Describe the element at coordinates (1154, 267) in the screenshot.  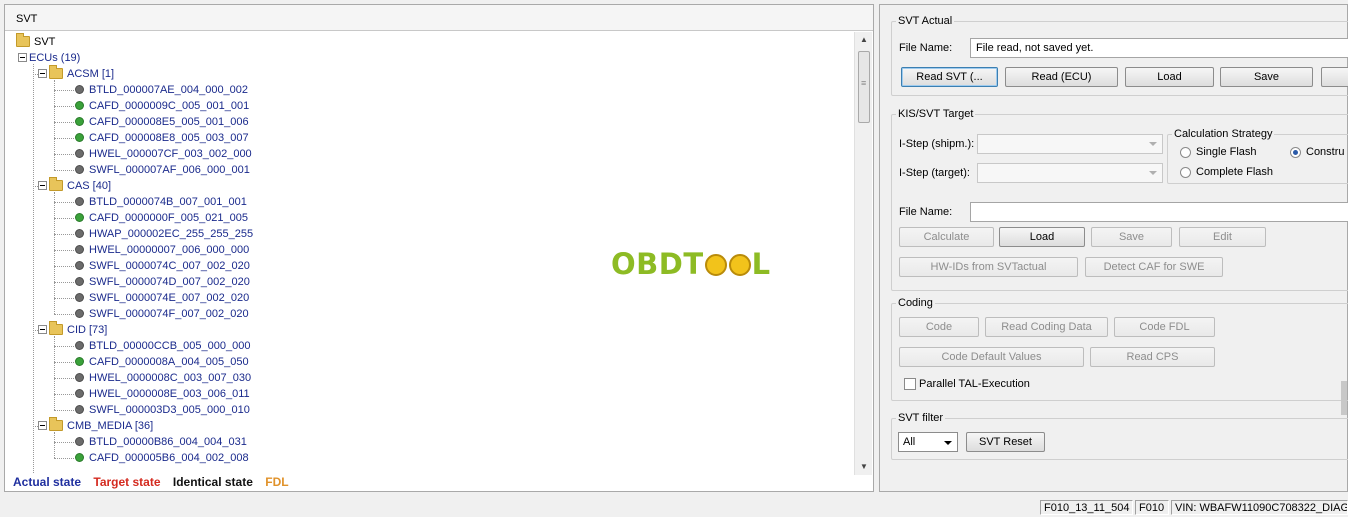
I see `detect-caf-button: Detect CAF for SWE` at that location.